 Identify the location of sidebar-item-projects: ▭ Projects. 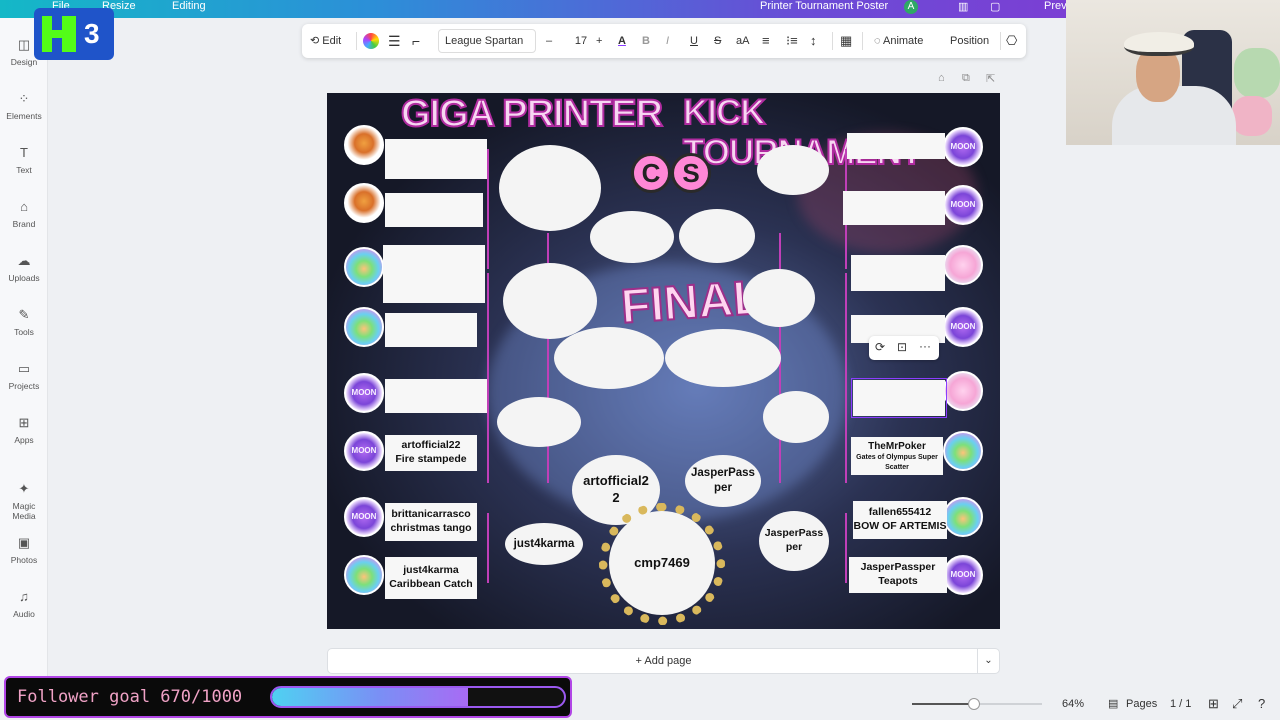
(24, 377).